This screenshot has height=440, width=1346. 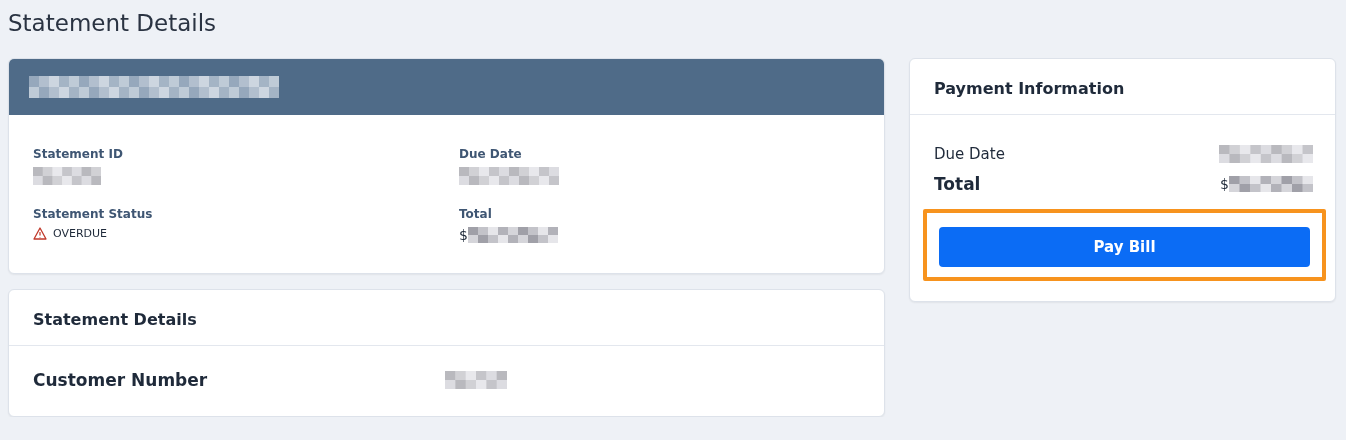 I want to click on pay-bill-button: Pay Bill, so click(x=1124, y=247).